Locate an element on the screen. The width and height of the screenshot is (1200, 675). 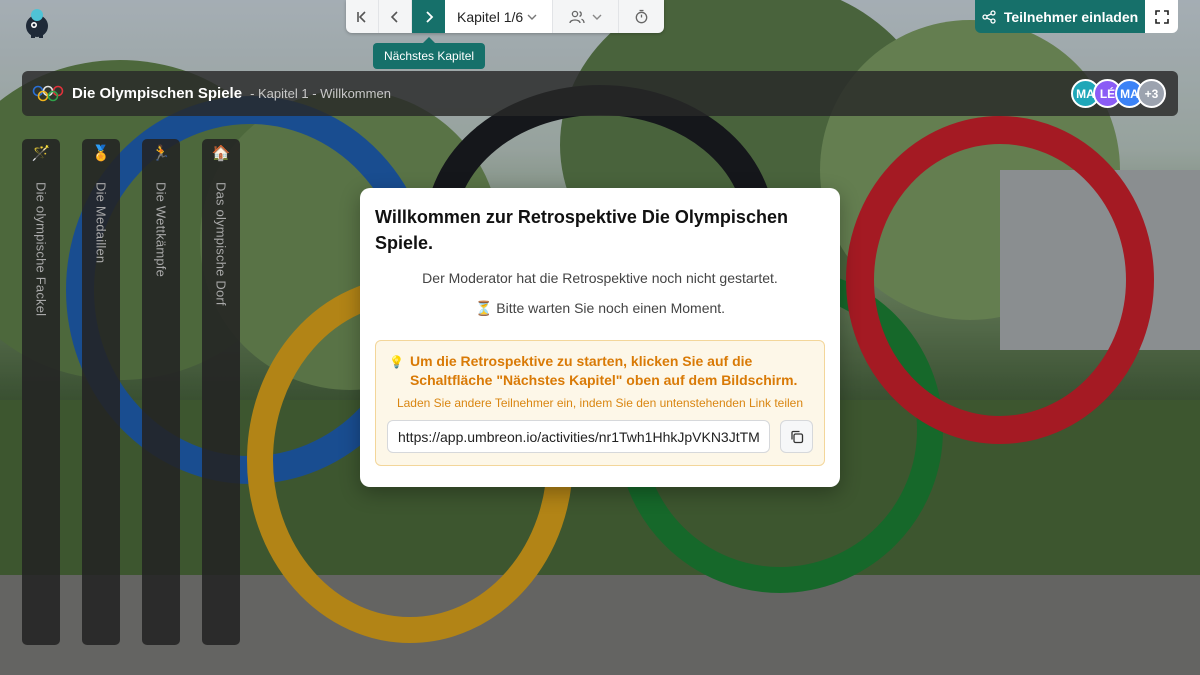
copy-link-button is located at coordinates (796, 436).